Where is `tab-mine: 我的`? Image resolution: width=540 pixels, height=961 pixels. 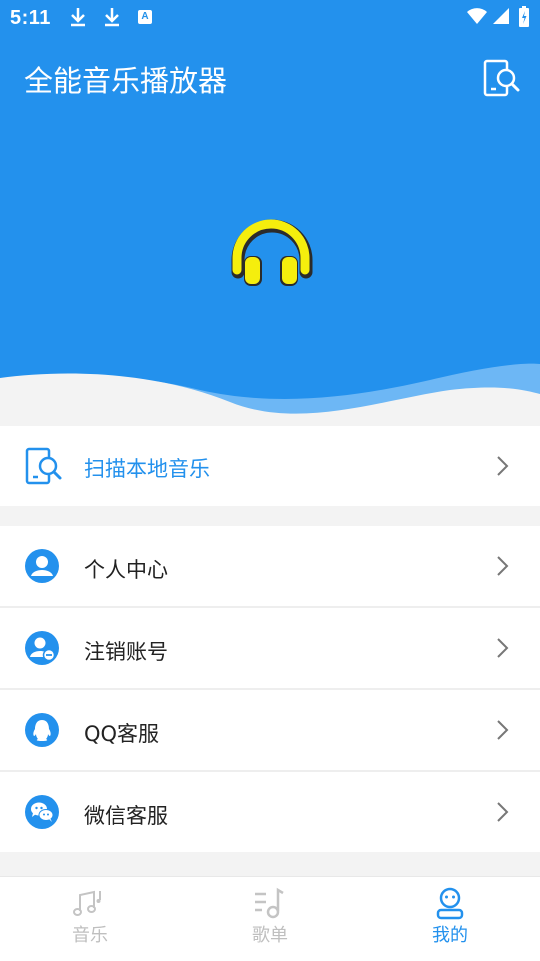 tab-mine: 我的 is located at coordinates (450, 919).